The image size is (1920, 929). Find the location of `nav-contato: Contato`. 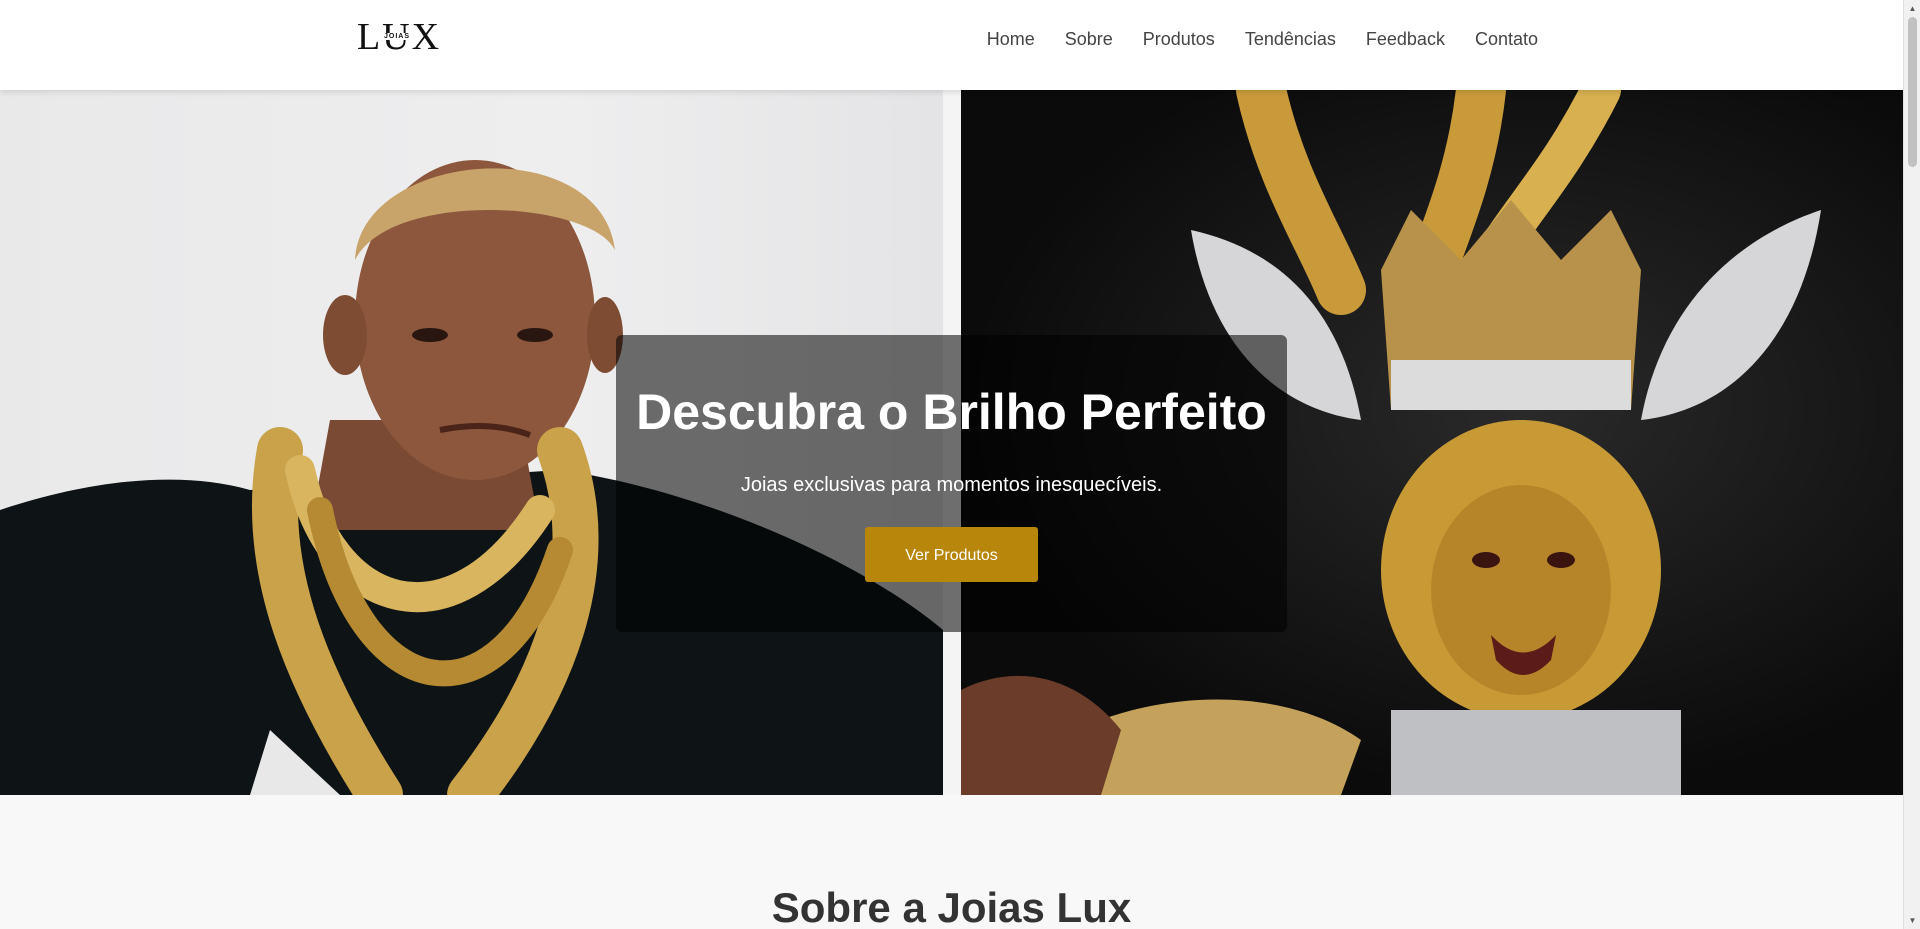

nav-contato: Contato is located at coordinates (1506, 39).